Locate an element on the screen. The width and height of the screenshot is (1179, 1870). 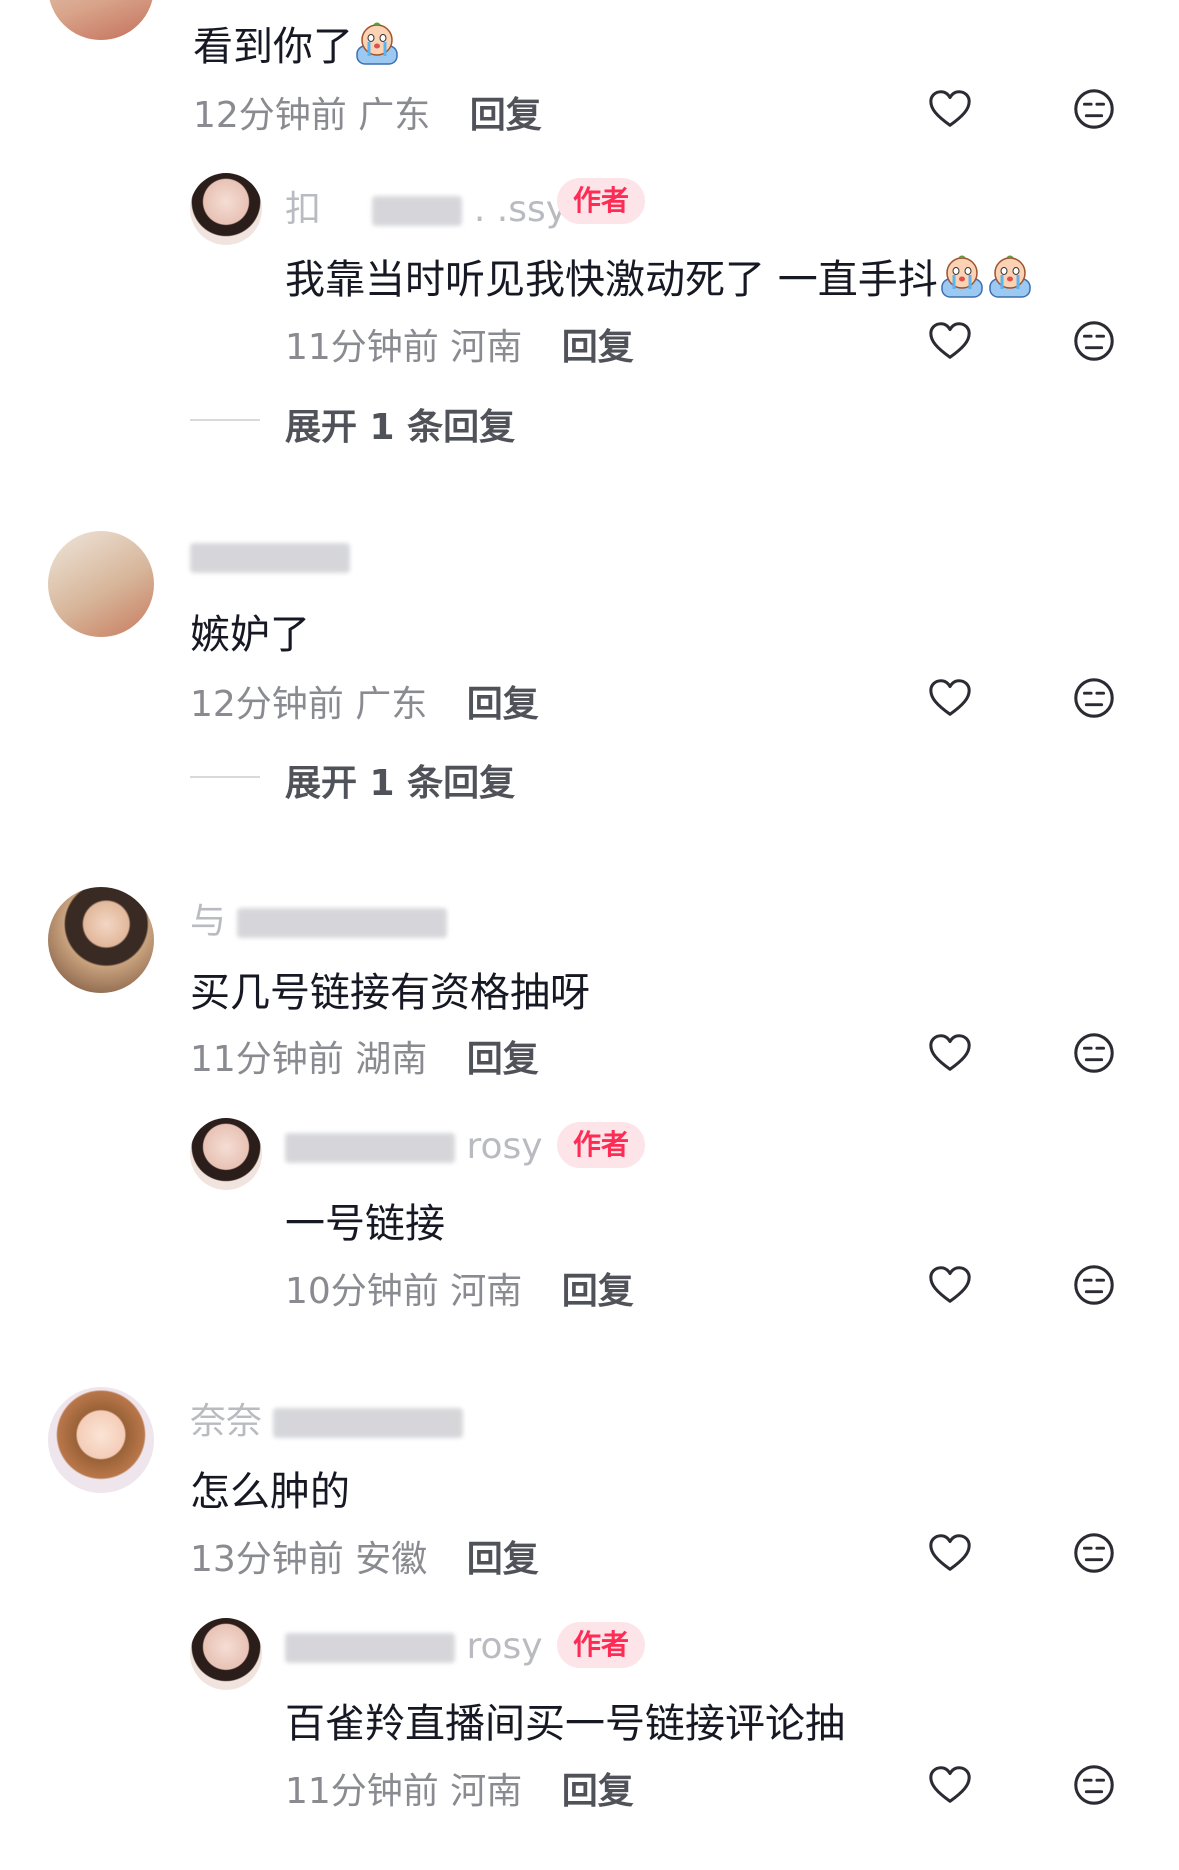
comment-content: 怎么肿的 is located at coordinates (270, 1492).